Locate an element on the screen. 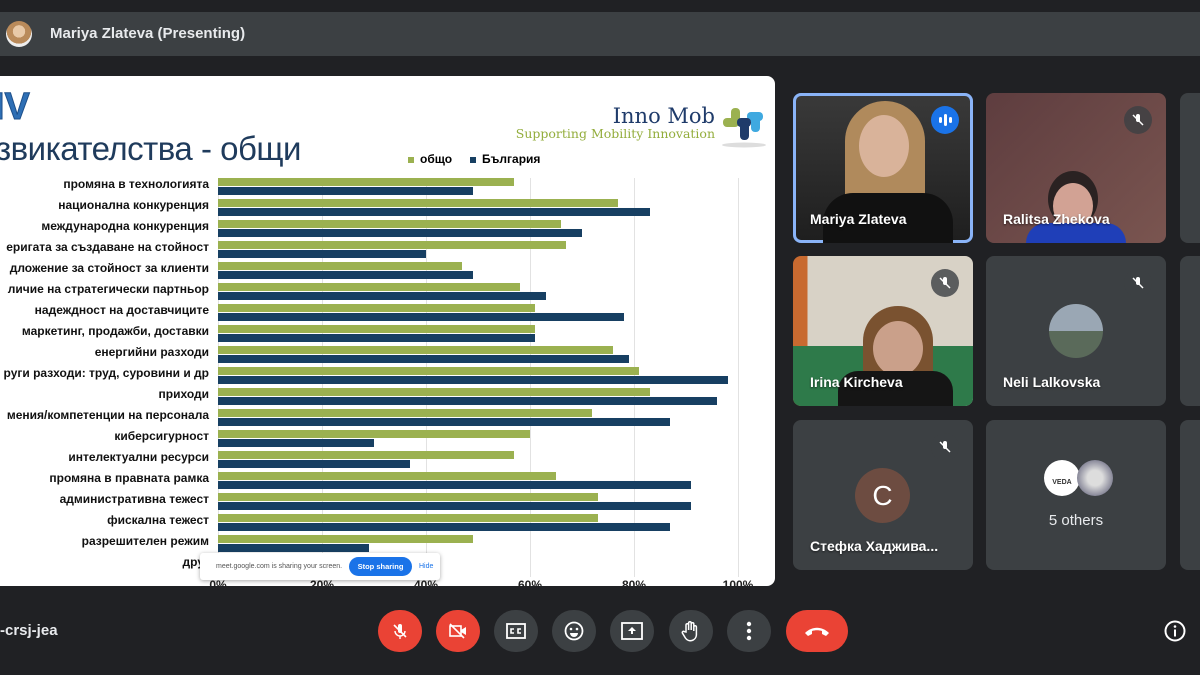  category-label: интелектуални ресурси is located at coordinates (138, 457).